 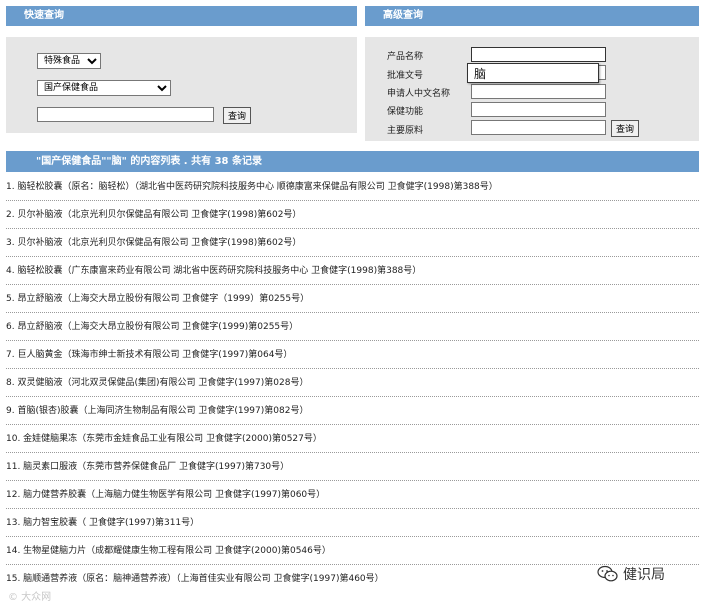 What do you see at coordinates (538, 54) in the screenshot?
I see `product-name-input` at bounding box center [538, 54].